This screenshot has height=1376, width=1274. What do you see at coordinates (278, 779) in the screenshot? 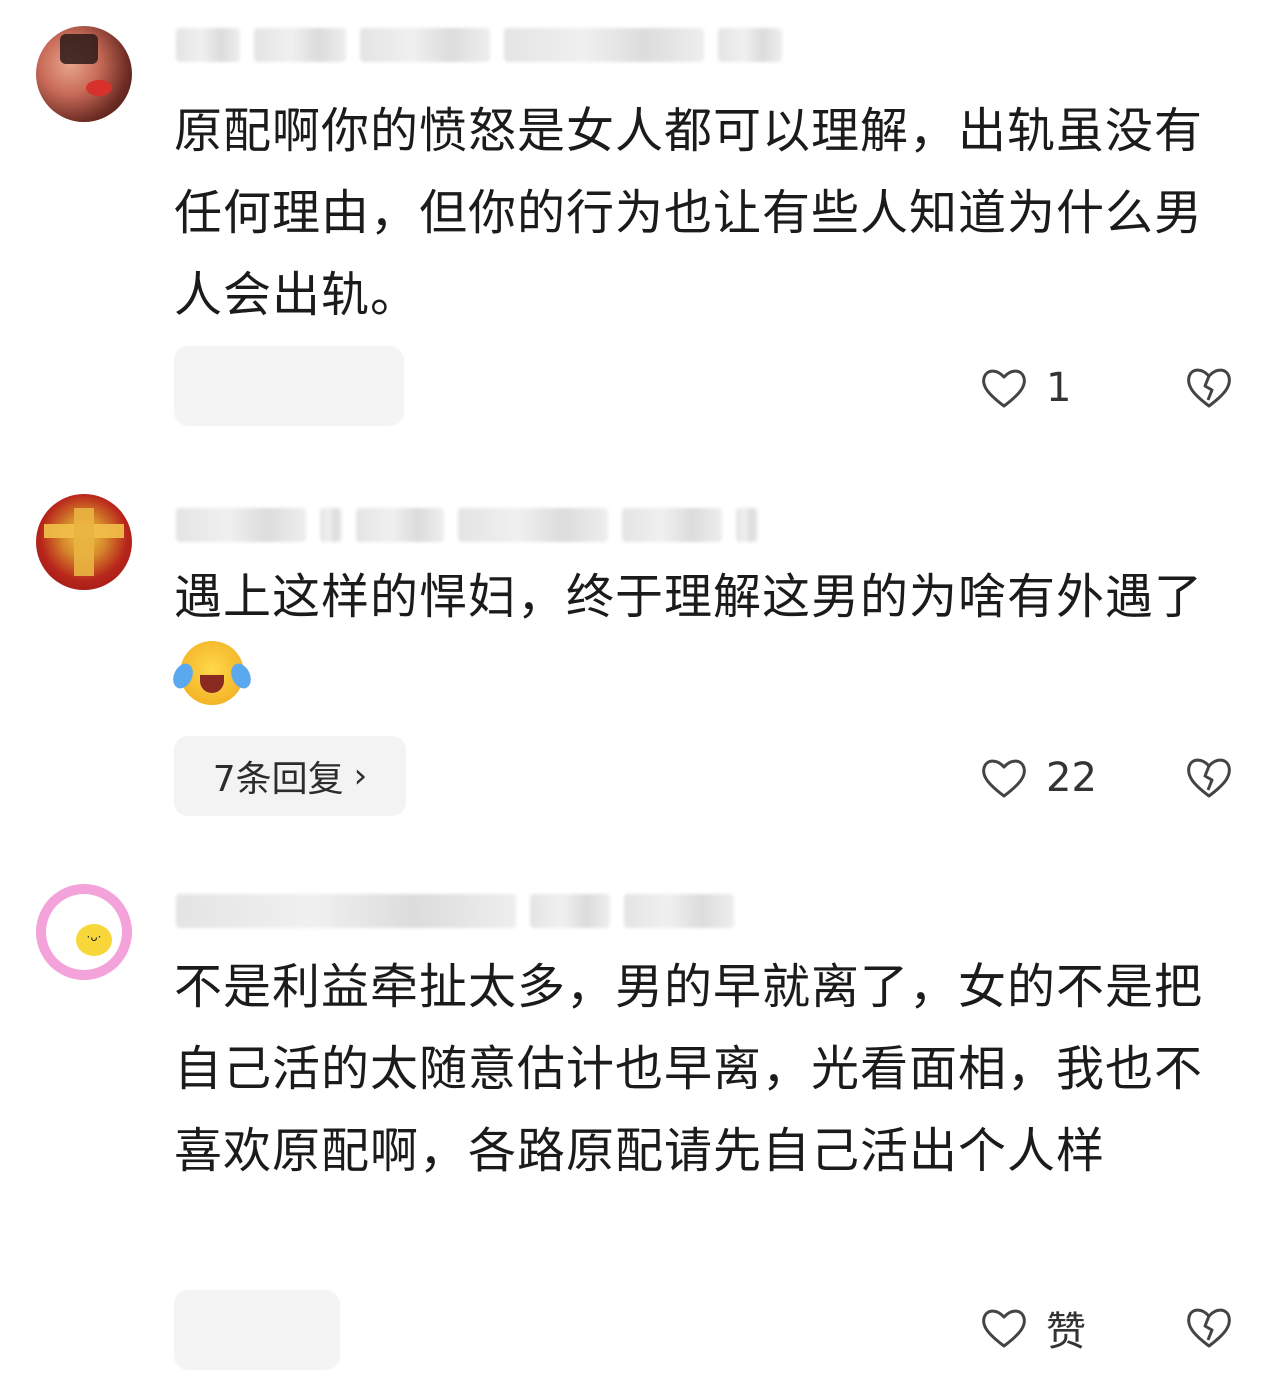
I see `replies-label: 7条回复` at bounding box center [278, 779].